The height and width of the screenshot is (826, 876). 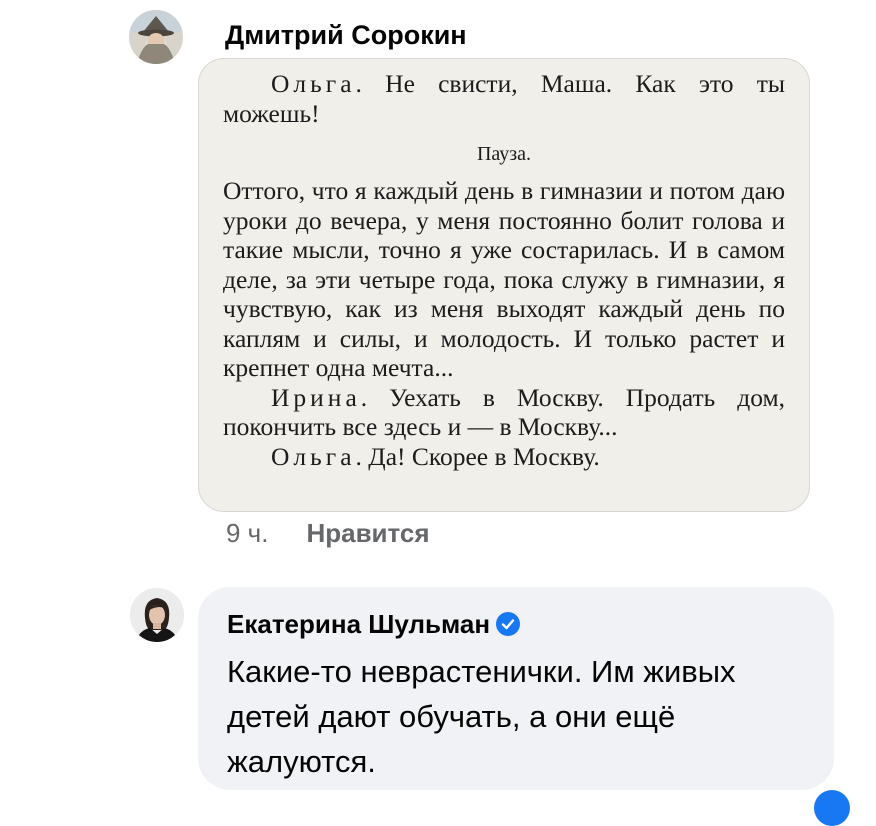 I want to click on dialogue-line: Ольга. Да! Скорее в Москву., so click(x=504, y=457).